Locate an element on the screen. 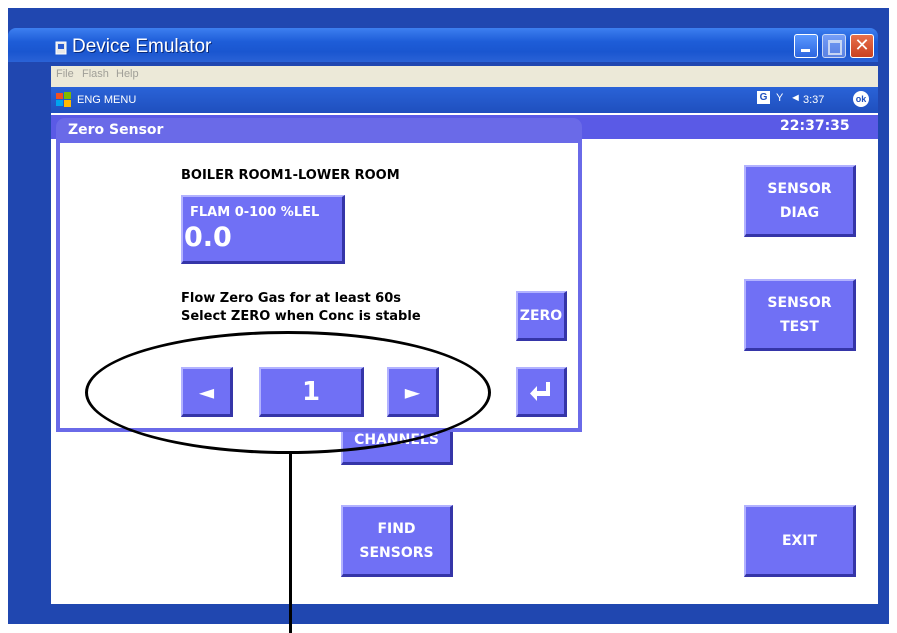 The height and width of the screenshot is (633, 897). enter-button is located at coordinates (541, 392).